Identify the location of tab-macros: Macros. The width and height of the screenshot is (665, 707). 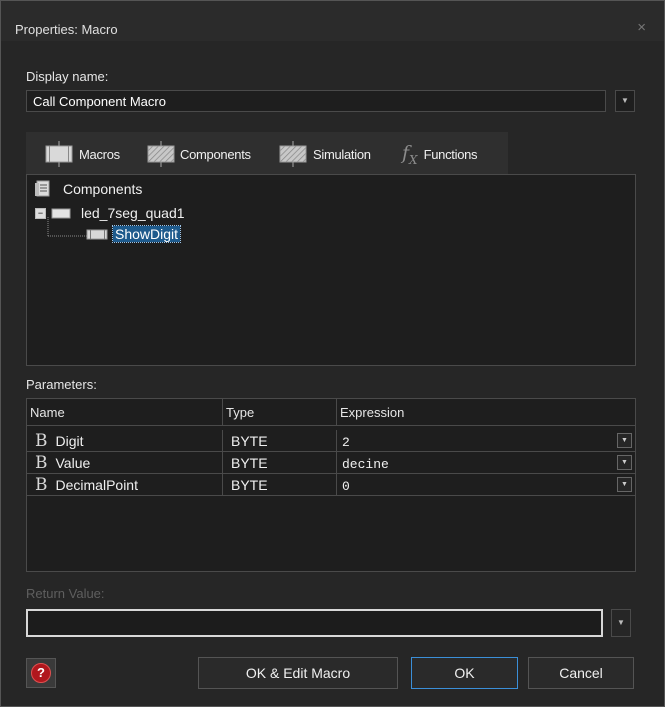
(82, 154).